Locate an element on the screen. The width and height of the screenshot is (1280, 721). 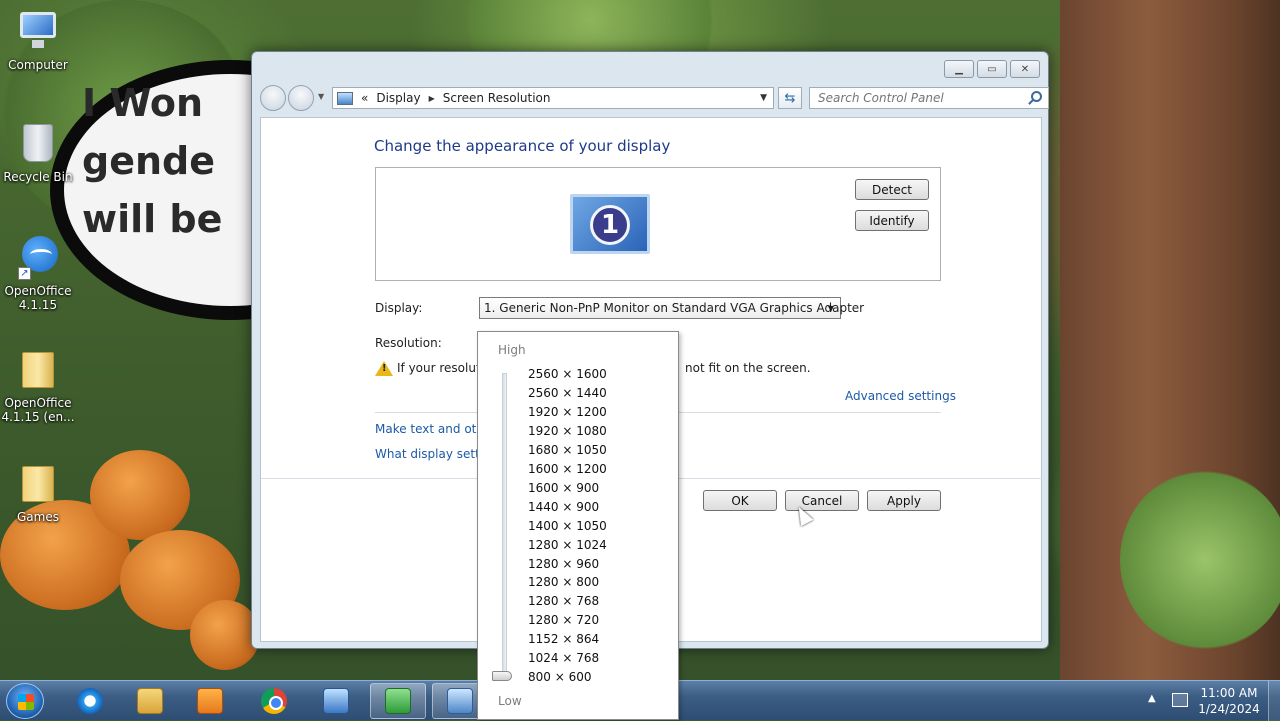
desktop-icon-recycle-bin: Recycle Bin is located at coordinates (38, 152).